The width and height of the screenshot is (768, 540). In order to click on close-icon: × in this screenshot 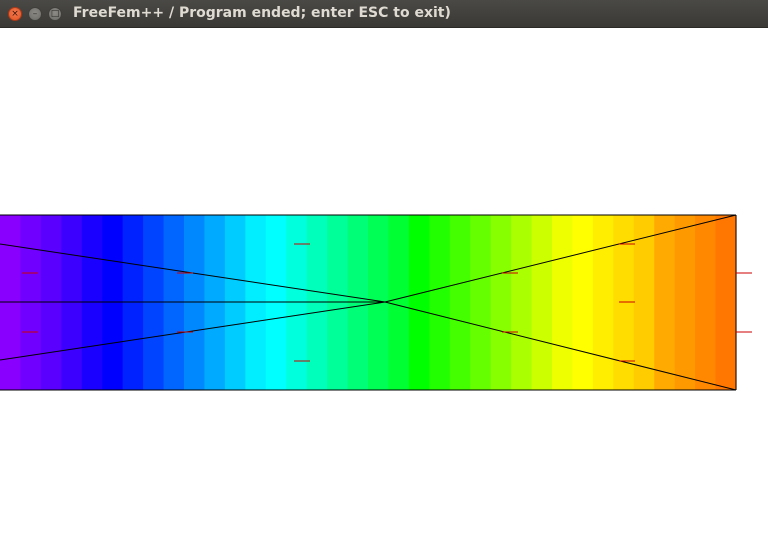, I will do `click(15, 14)`.